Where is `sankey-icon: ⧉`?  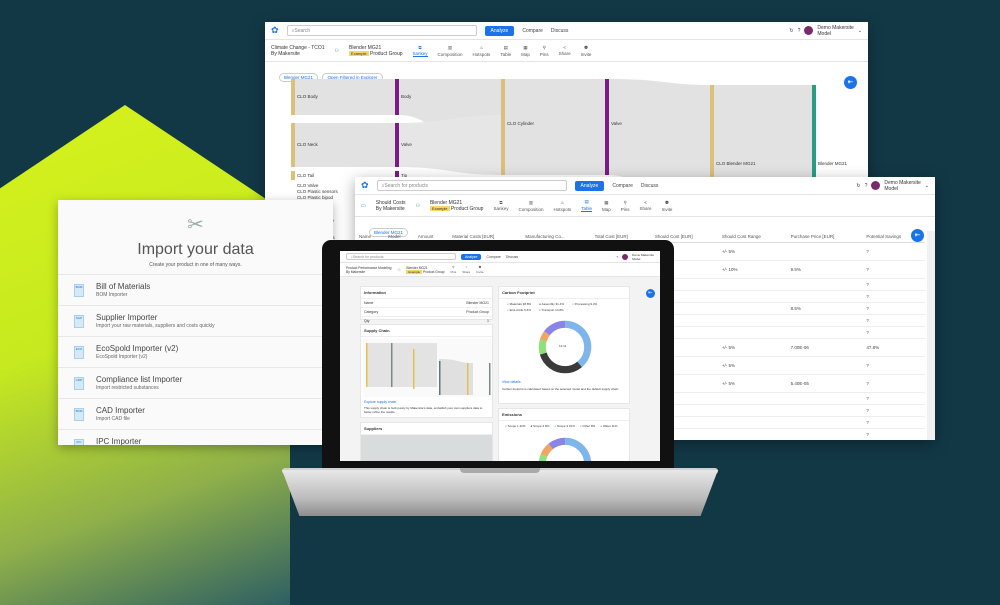 sankey-icon: ⧉ is located at coordinates (501, 202).